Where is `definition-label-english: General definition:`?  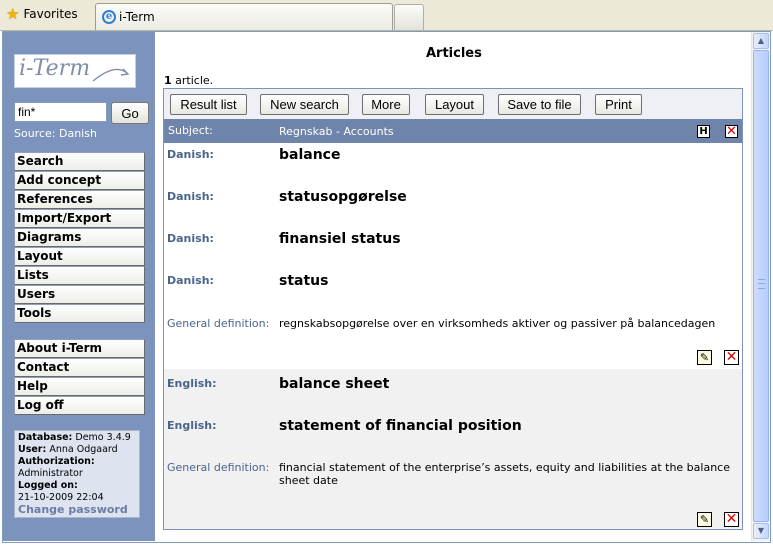
definition-label-english: General definition: is located at coordinates (218, 467).